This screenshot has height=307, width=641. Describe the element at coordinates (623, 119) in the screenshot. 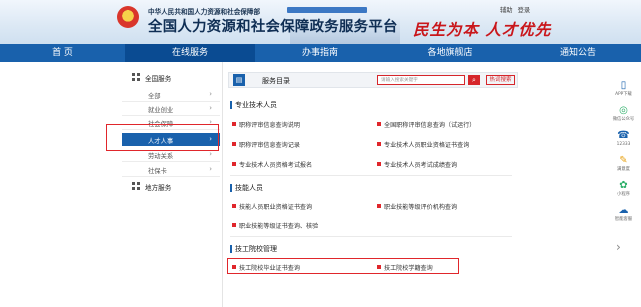

I see `rail-label: 微信公众号` at that location.